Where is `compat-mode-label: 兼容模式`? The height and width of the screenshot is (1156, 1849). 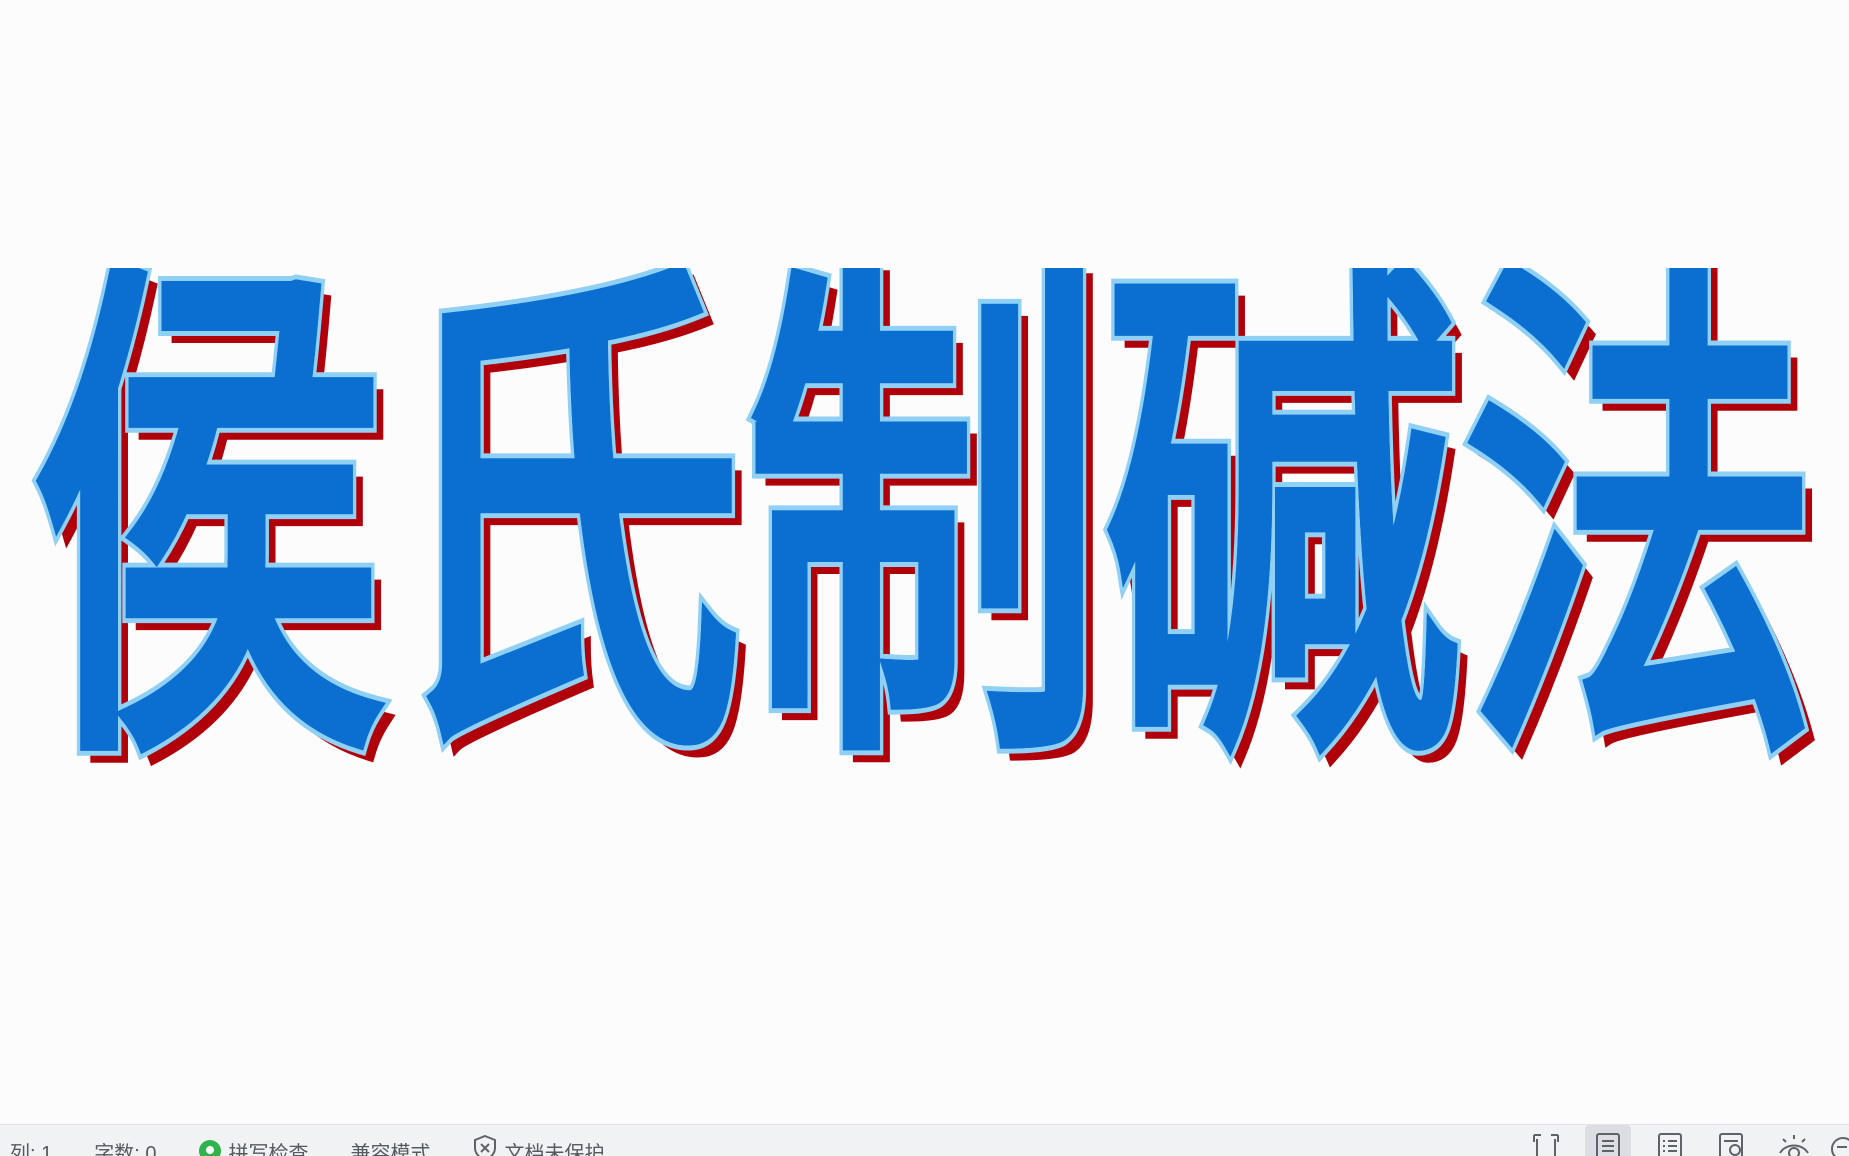 compat-mode-label: 兼容模式 is located at coordinates (390, 1149).